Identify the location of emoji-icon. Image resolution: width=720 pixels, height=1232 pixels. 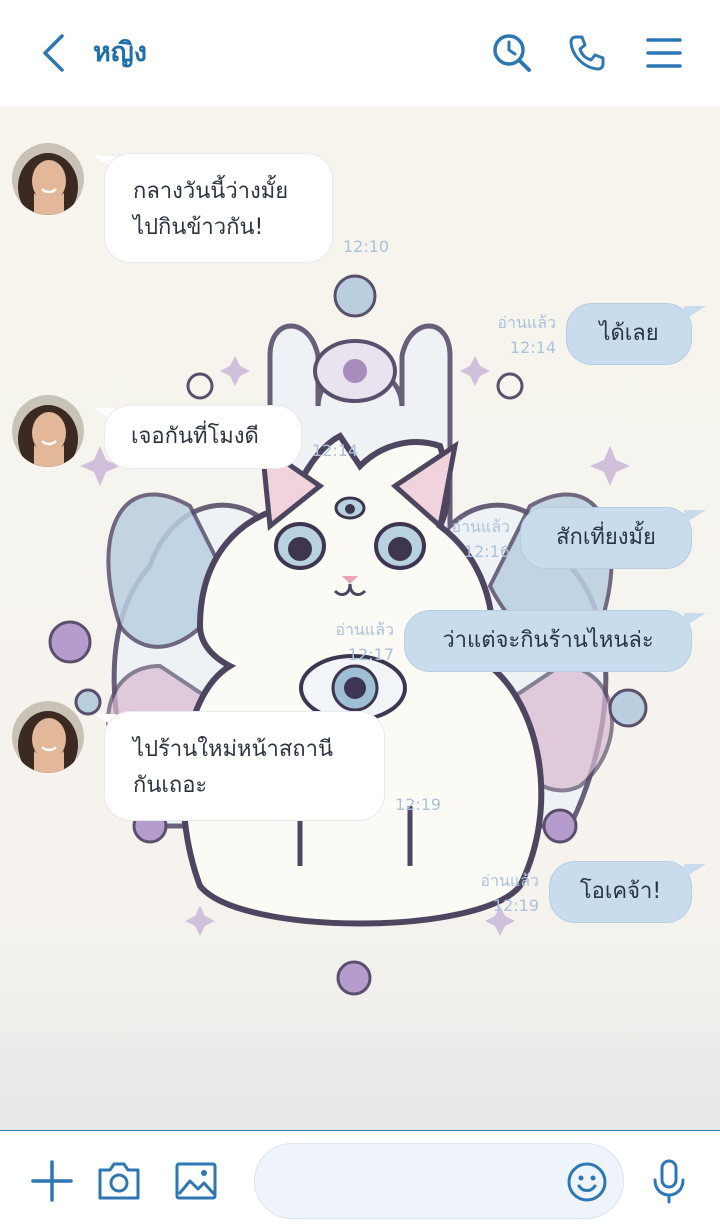
(587, 1182).